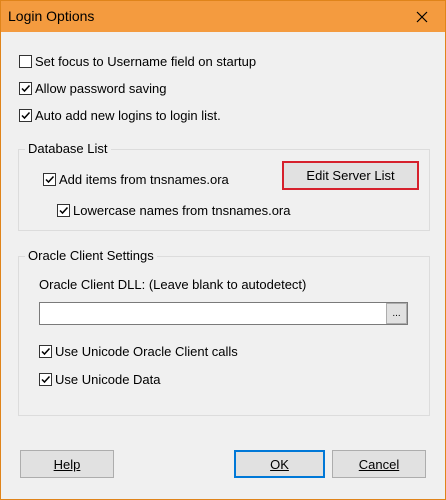 This screenshot has height=500, width=446. I want to click on edit-server-list-button: Edit Server List, so click(350, 175).